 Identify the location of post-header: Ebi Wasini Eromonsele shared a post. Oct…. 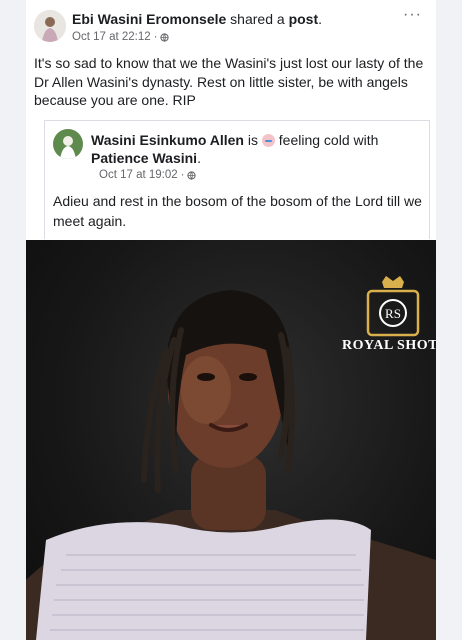
(231, 26).